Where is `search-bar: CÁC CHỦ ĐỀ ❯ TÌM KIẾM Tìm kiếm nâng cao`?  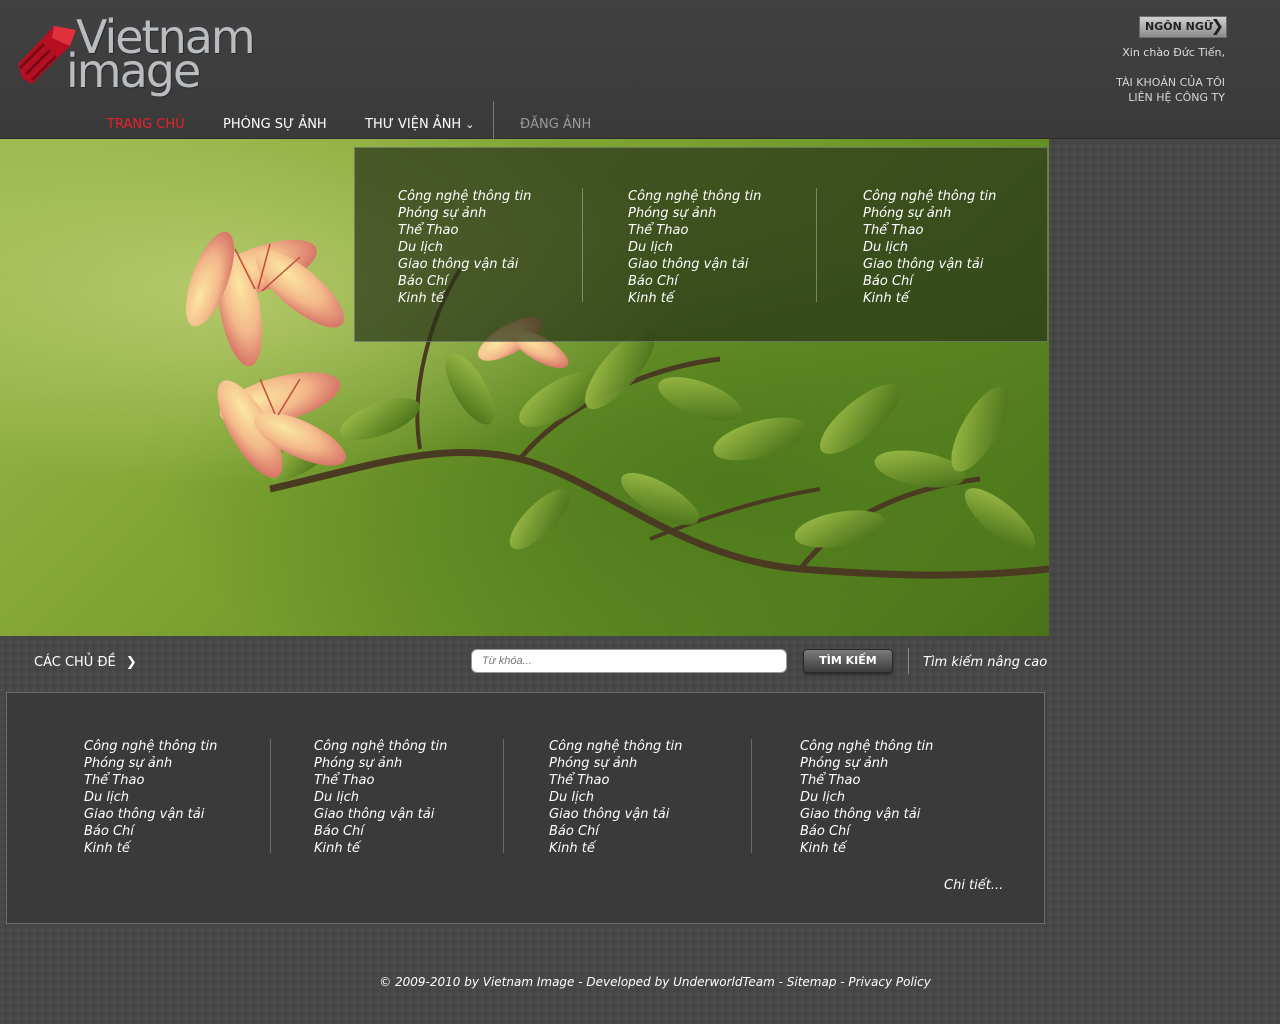 search-bar: CÁC CHỦ ĐỀ ❯ TÌM KIẾM Tìm kiếm nâng cao is located at coordinates (524, 664).